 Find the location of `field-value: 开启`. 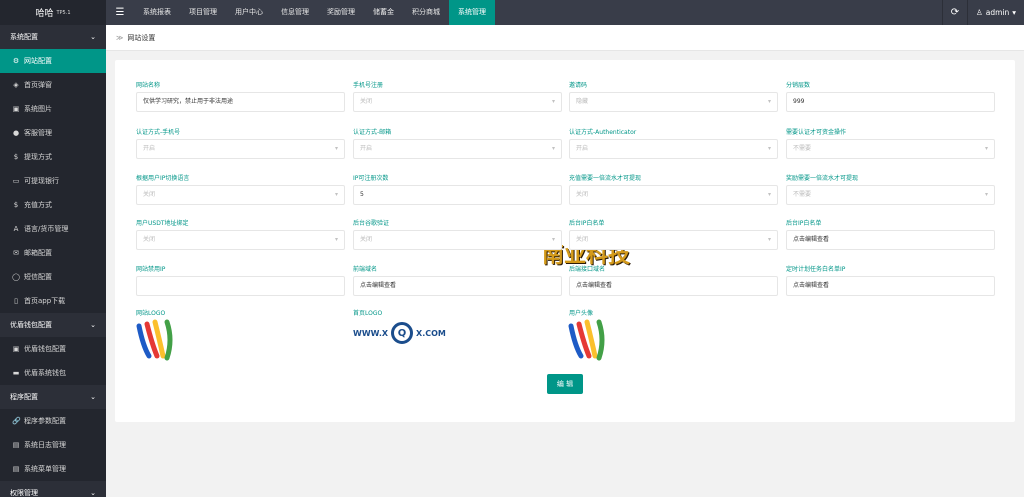

field-value: 开启 is located at coordinates (366, 148).